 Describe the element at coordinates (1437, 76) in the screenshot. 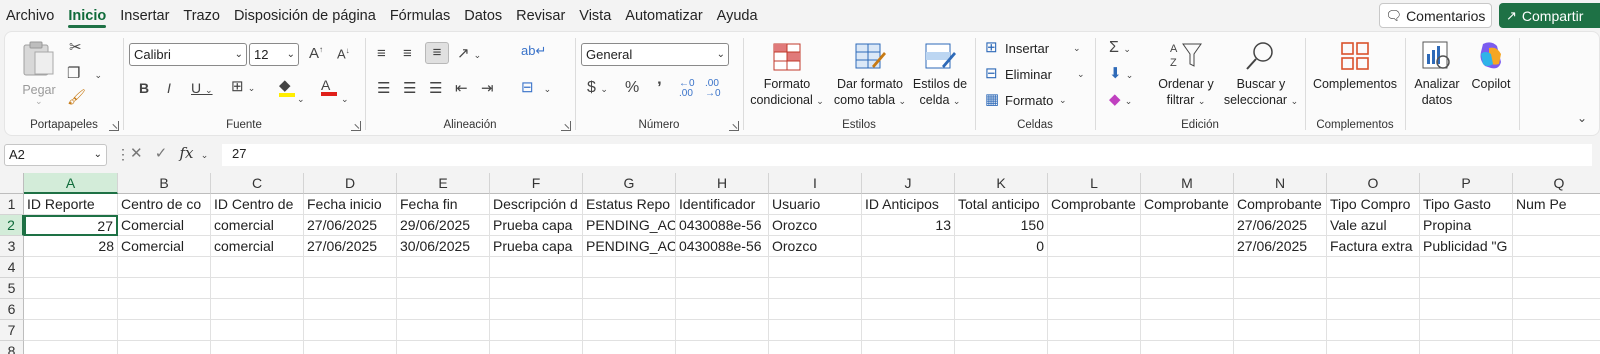

I see `analyze-data-button: Analizar datos` at that location.